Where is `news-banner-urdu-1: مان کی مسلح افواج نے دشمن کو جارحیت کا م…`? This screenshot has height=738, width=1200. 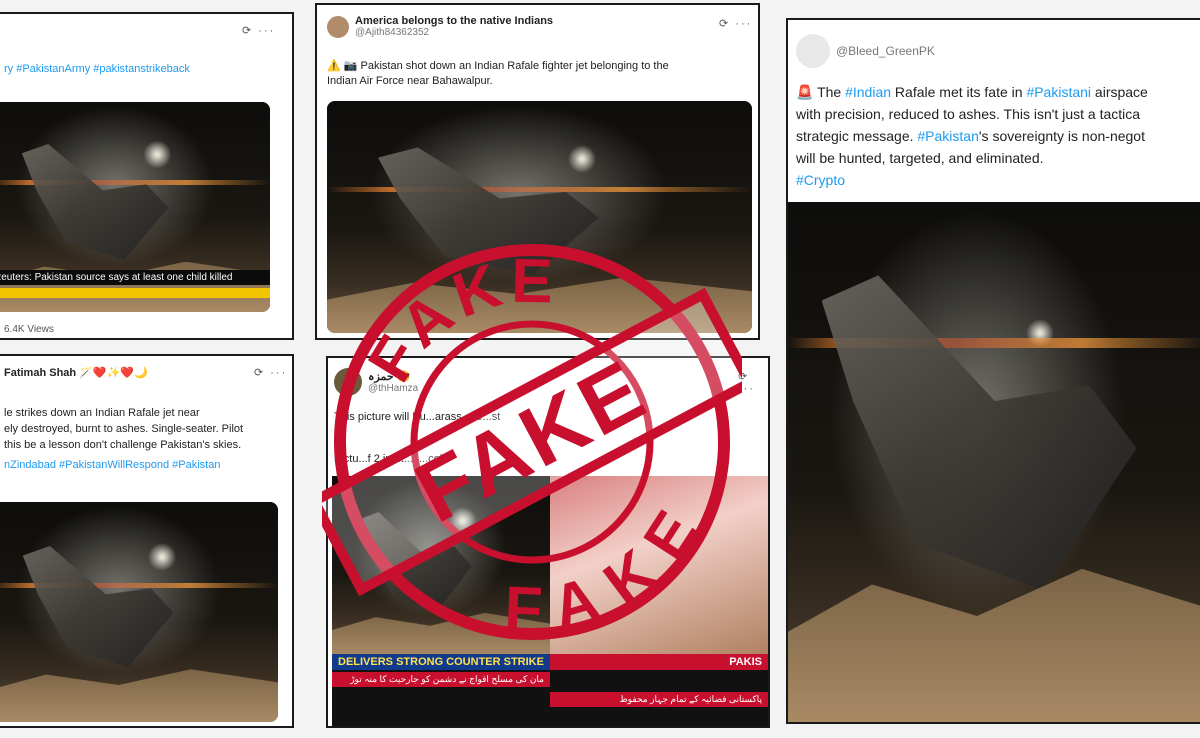
news-banner-urdu-1: مان کی مسلح افواج نے دشمن کو جارحیت کا م… is located at coordinates (441, 679).